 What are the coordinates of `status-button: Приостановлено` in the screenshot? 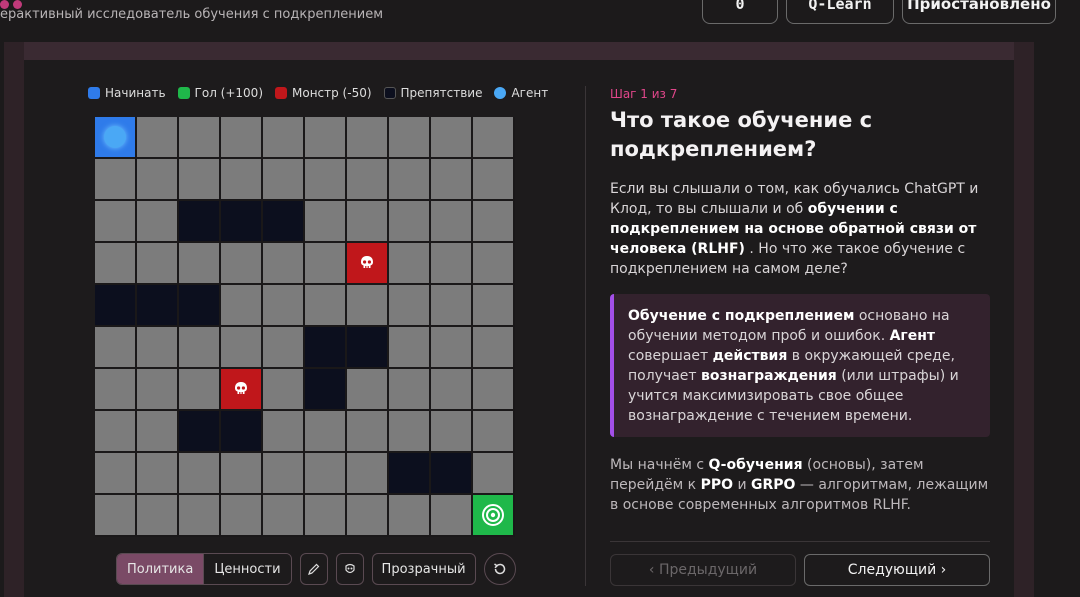 It's located at (979, 12).